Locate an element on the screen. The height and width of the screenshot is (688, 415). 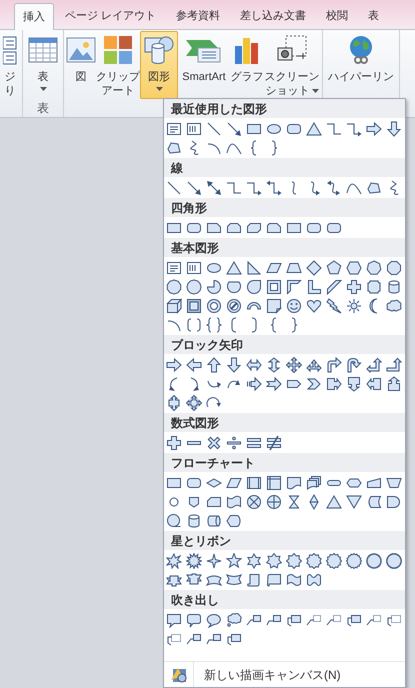
u-turn-arrow-icon is located at coordinates (354, 364).